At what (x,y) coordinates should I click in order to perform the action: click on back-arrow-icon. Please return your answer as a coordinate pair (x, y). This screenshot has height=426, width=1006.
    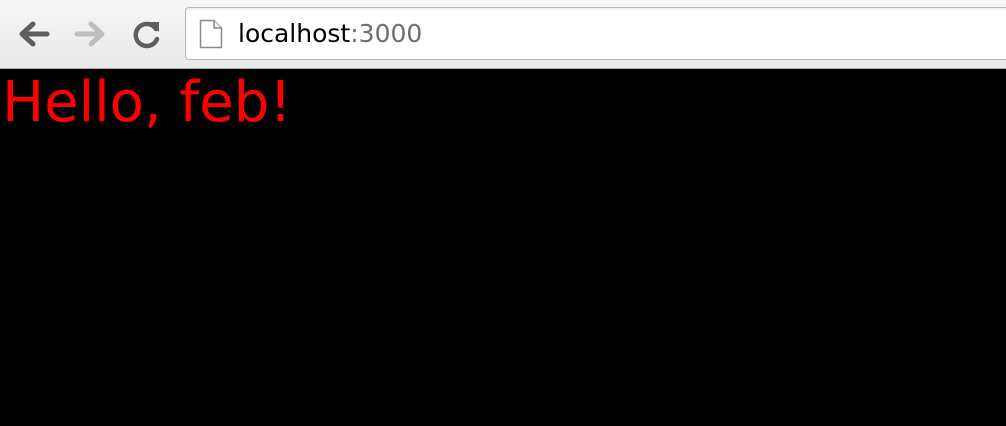
    Looking at the image, I should click on (34, 34).